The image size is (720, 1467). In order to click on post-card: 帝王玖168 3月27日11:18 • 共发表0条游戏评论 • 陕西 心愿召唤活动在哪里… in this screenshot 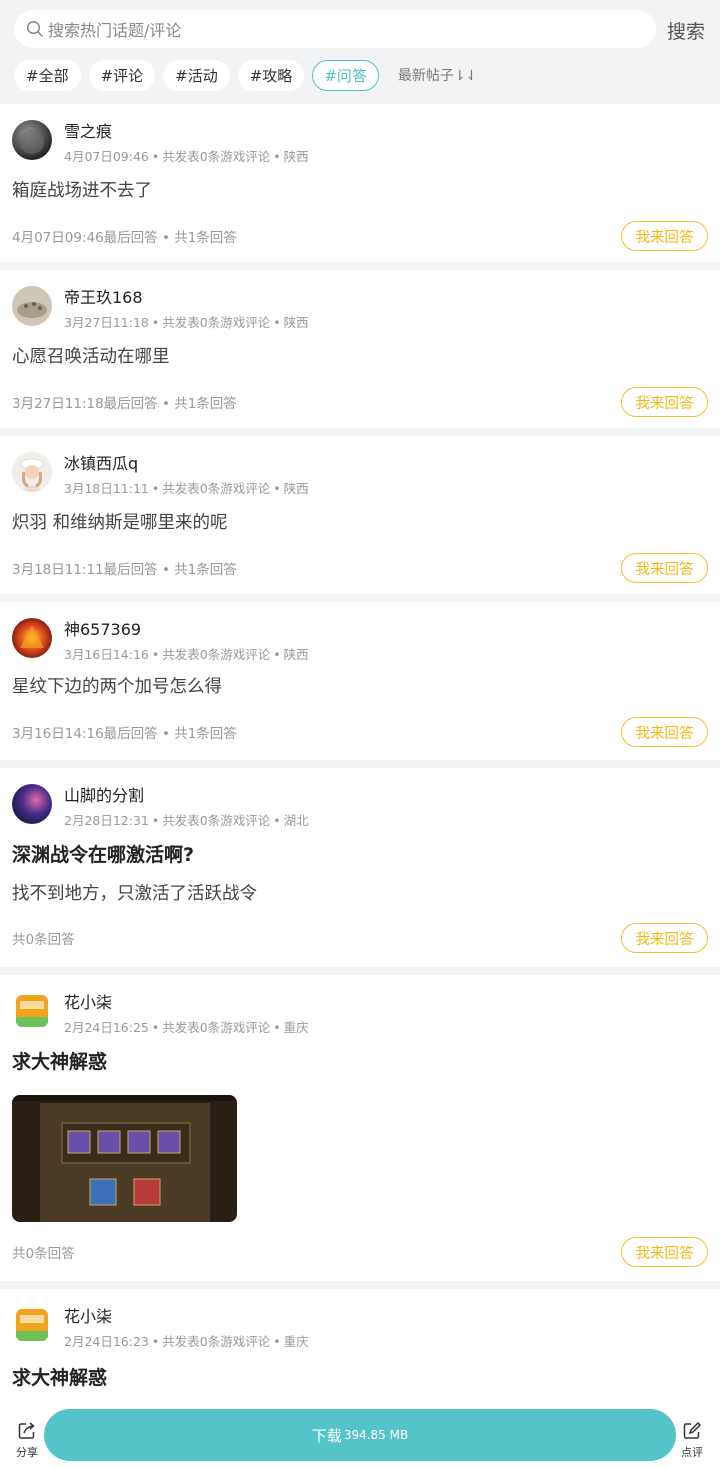, I will do `click(360, 349)`.